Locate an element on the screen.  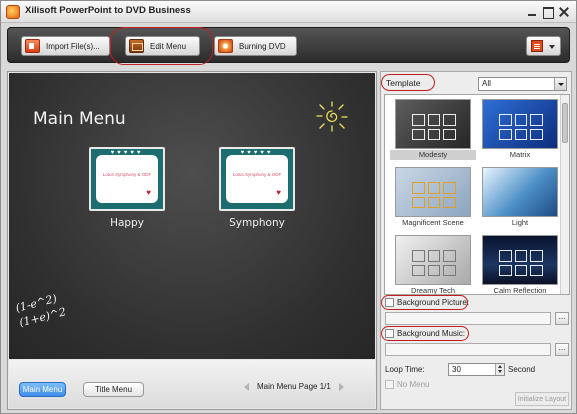
disc-icon is located at coordinates (225, 46).